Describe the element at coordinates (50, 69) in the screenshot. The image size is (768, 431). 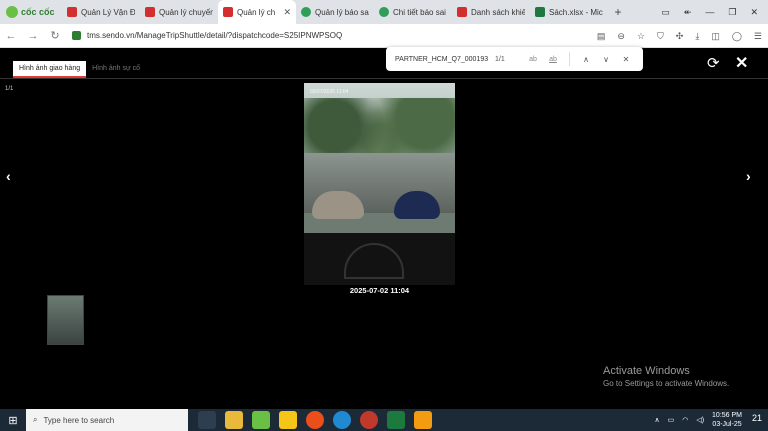
I see `tab-delivery-images: Hình ảnh giao hàng` at that location.